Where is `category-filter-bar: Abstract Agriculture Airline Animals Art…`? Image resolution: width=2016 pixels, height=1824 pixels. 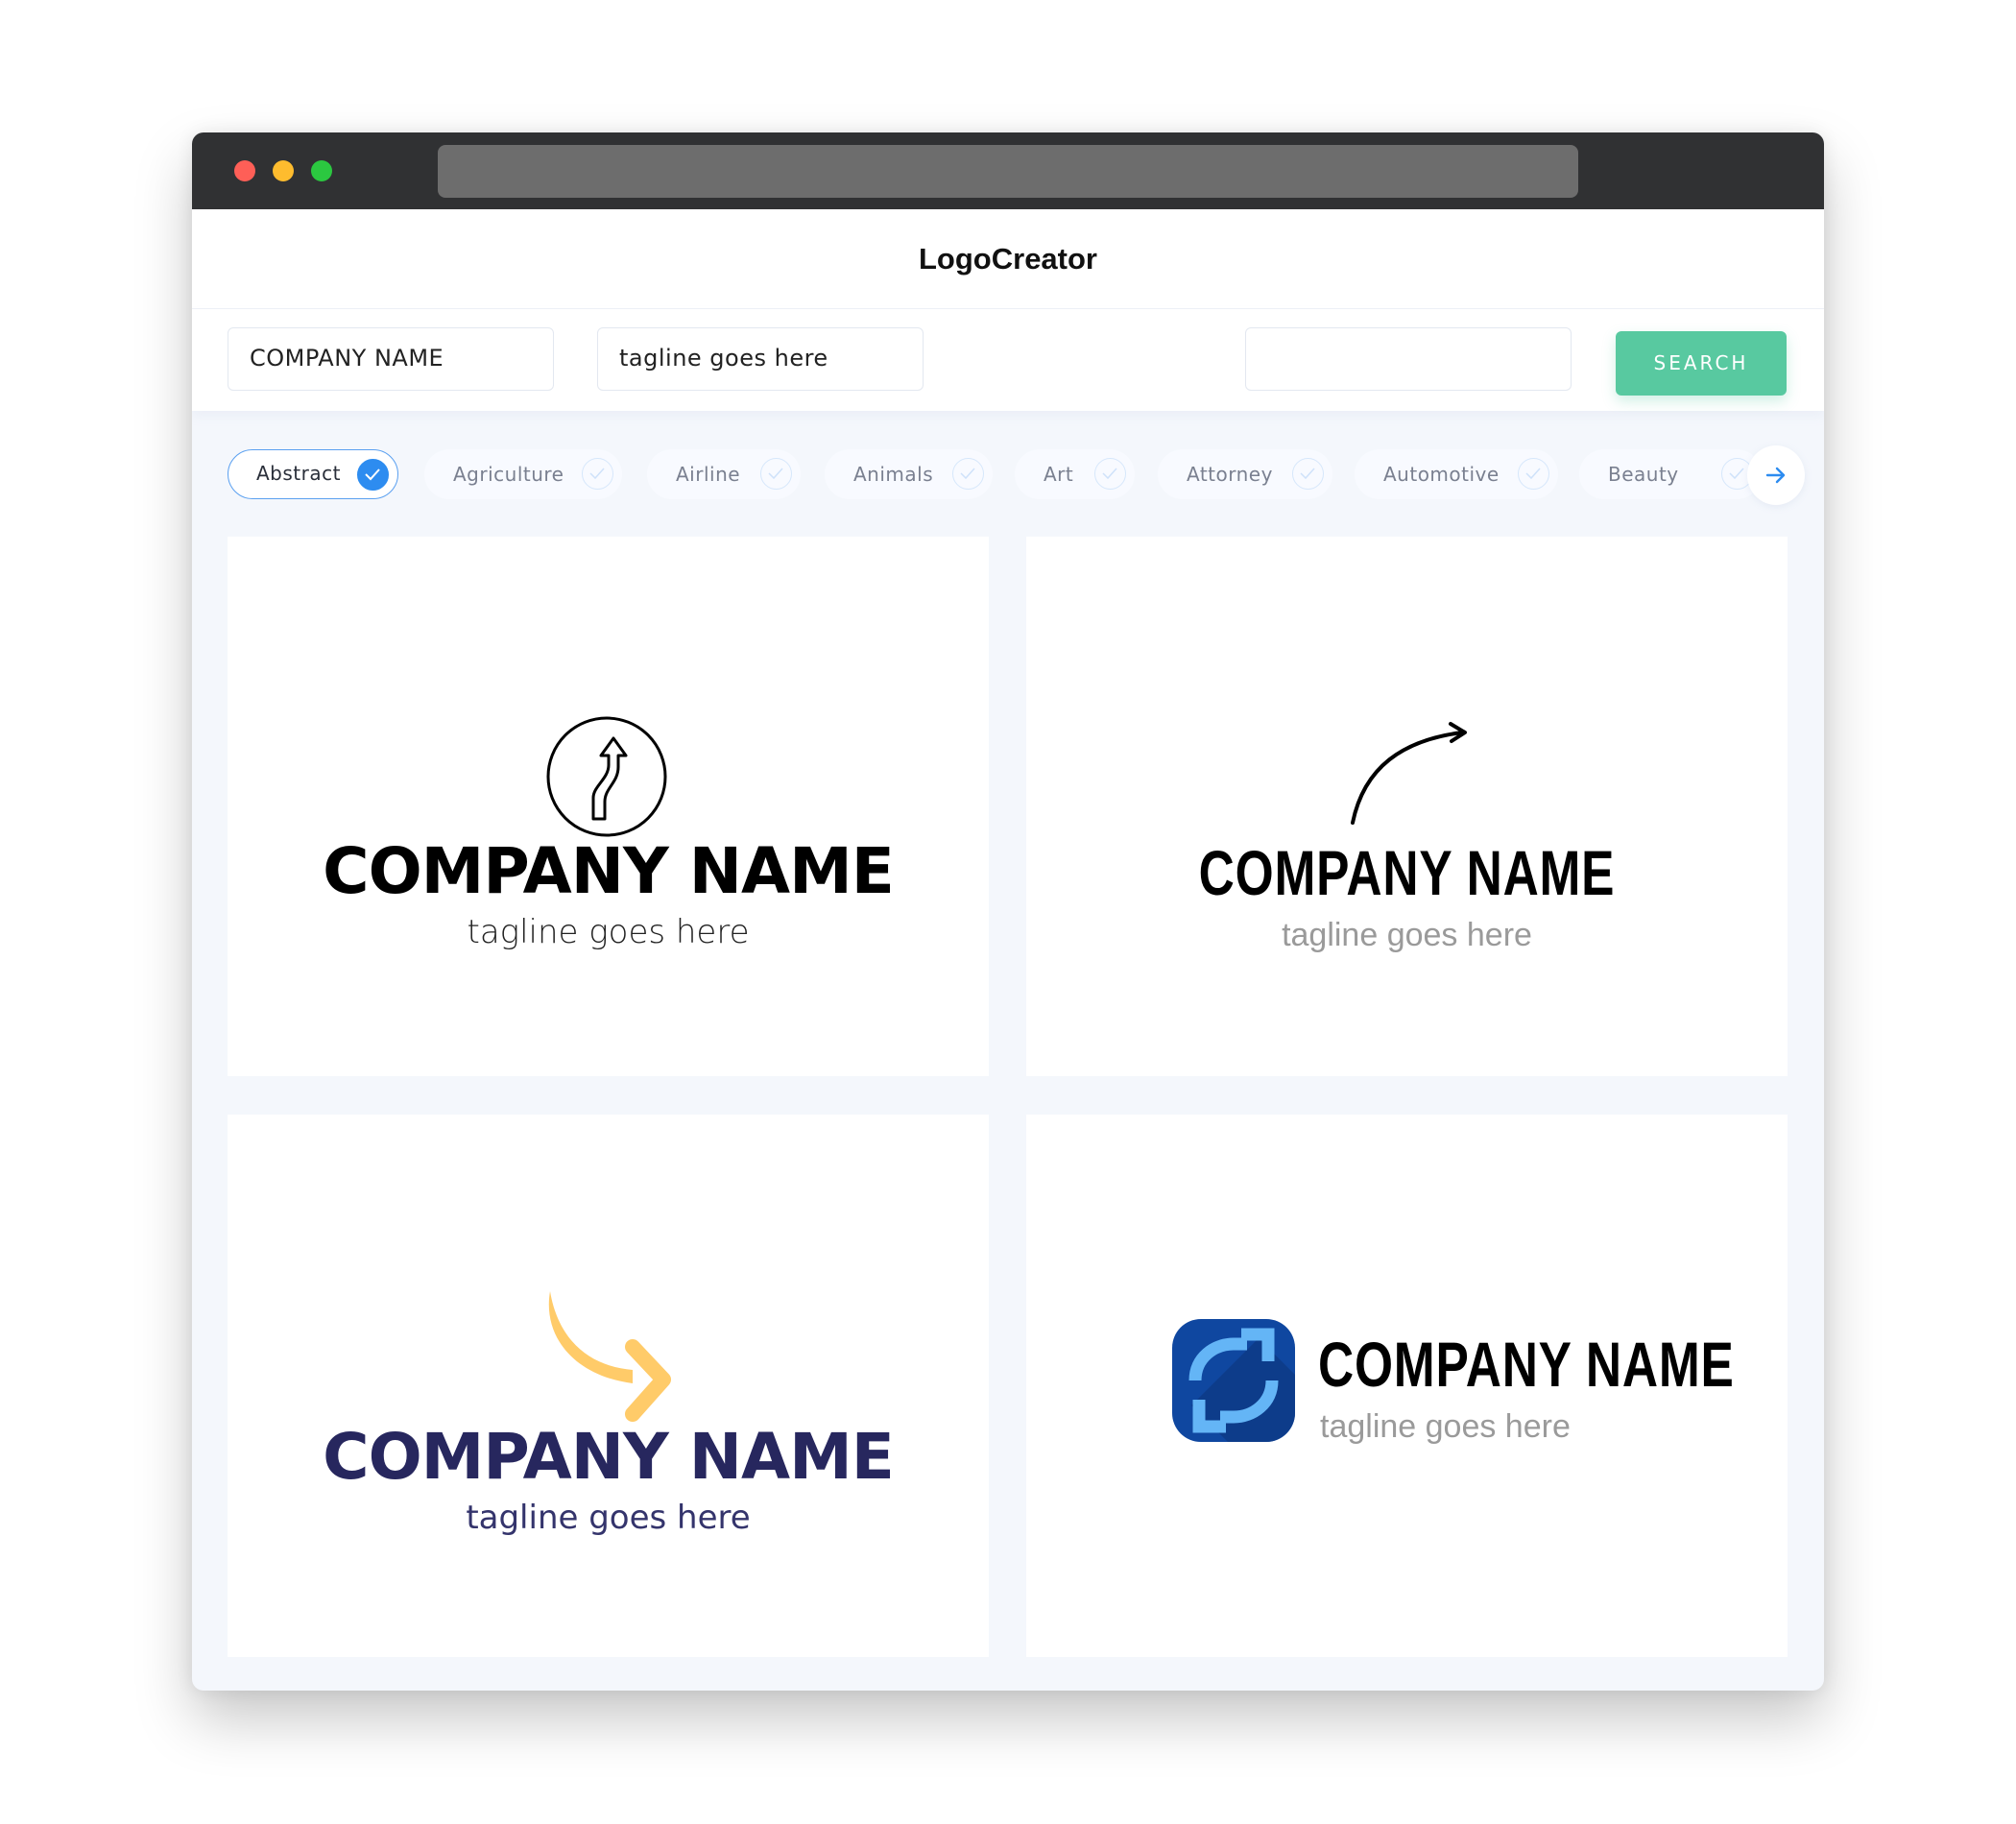
category-filter-bar: Abstract Agriculture Airline Animals Art… is located at coordinates (1016, 475).